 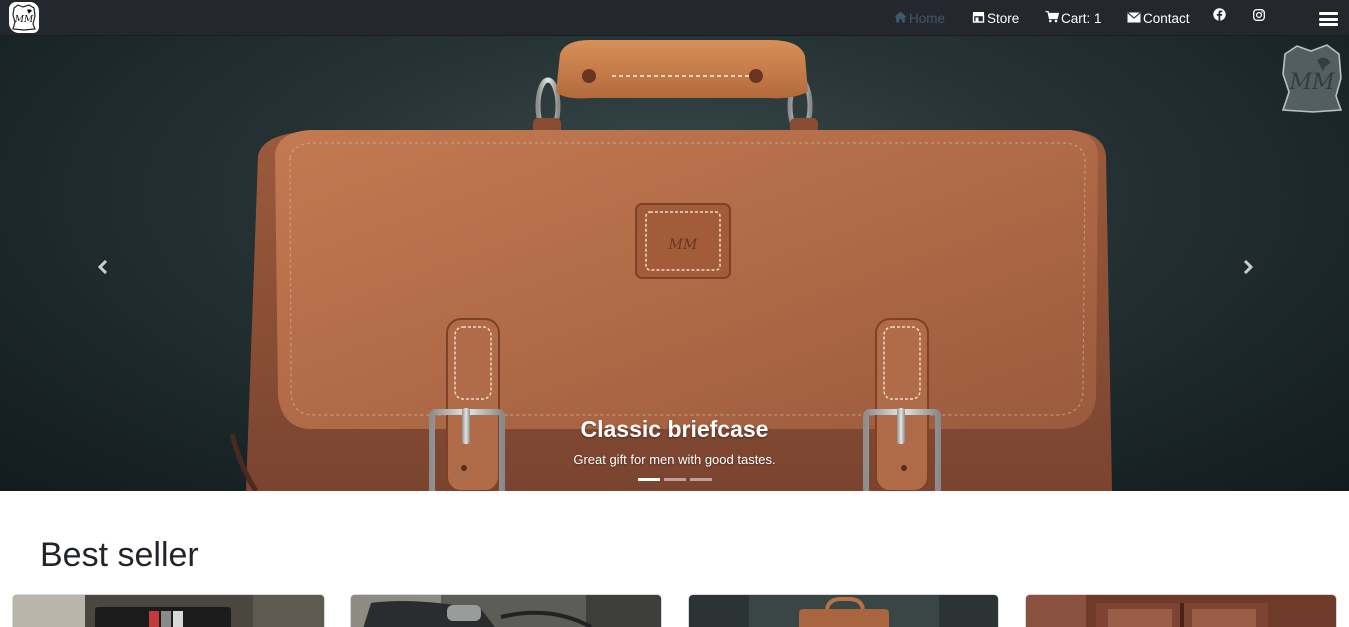 I want to click on slide-caption-subtitle: Great gift for men with good tastes., so click(x=674, y=459).